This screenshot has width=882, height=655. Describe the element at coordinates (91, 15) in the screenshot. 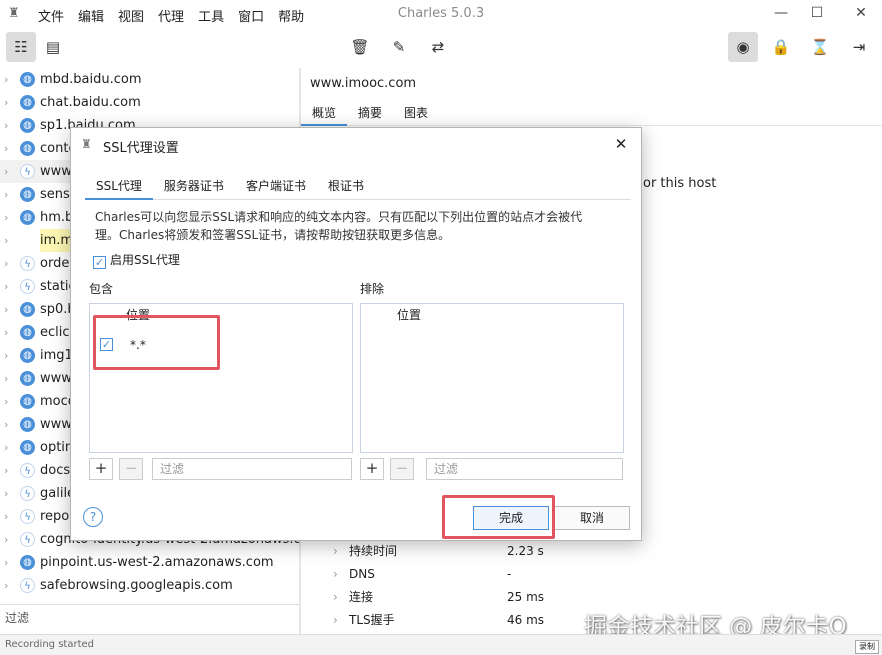

I see `menu-edit: 编辑` at that location.